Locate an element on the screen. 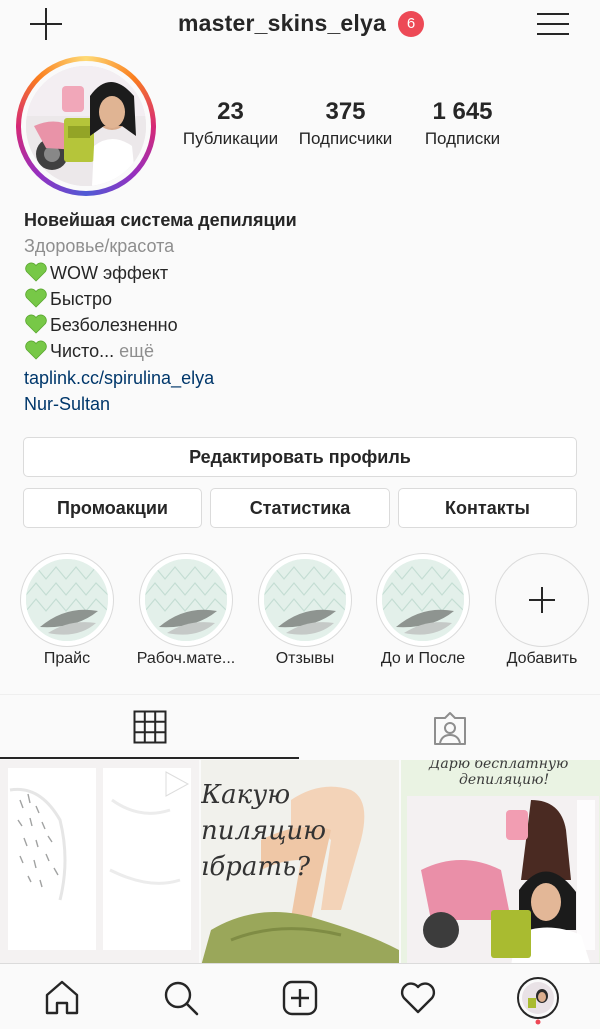 This screenshot has height=1029, width=600. username-title: master_skins_elya is located at coordinates (282, 23).